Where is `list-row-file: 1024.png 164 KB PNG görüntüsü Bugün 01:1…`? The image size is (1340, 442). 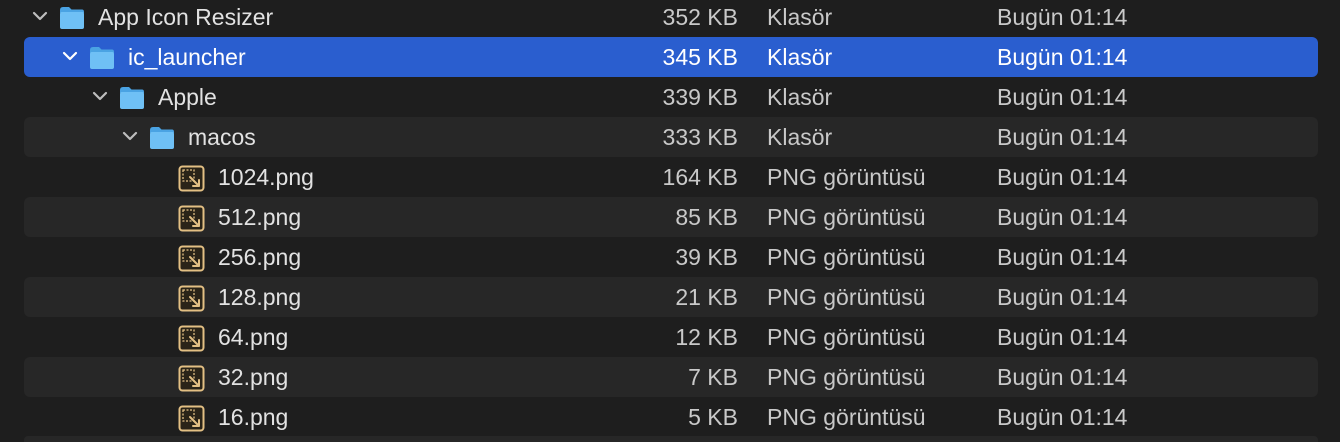
list-row-file: 1024.png 164 KB PNG görüntüsü Bugün 01:1… is located at coordinates (671, 177).